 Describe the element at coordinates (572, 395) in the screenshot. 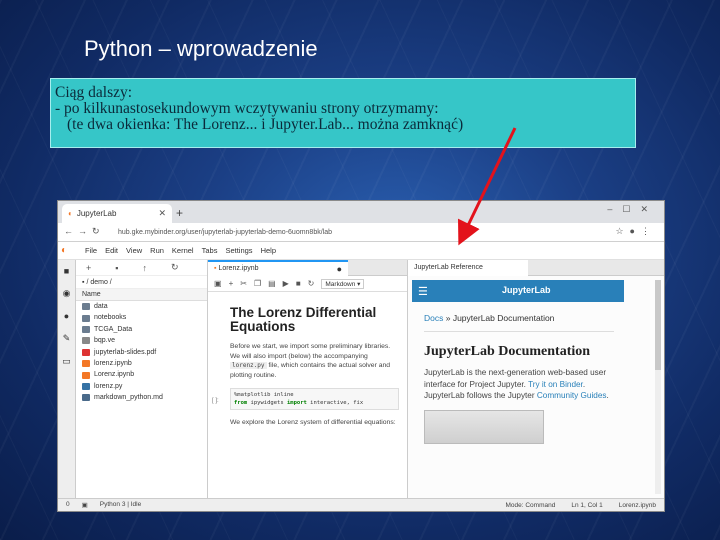

I see `community-guides-link: Community Guides` at that location.